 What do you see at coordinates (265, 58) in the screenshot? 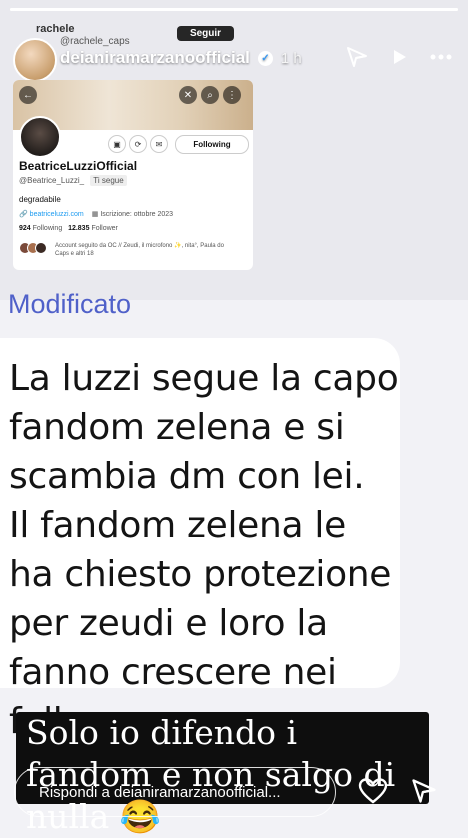
I see `verified-badge-icon: ✓` at bounding box center [265, 58].